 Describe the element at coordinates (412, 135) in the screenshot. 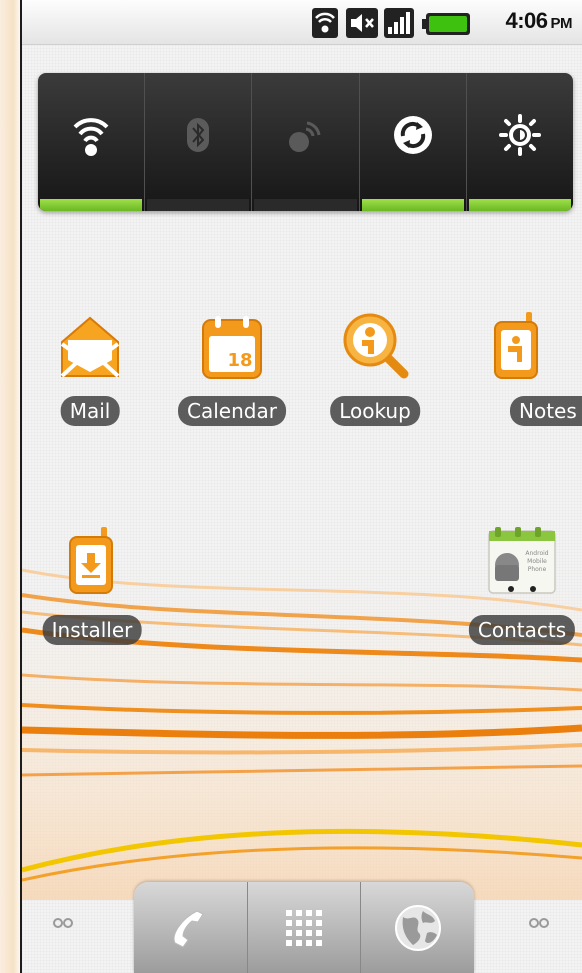

I see `sync-icon` at that location.